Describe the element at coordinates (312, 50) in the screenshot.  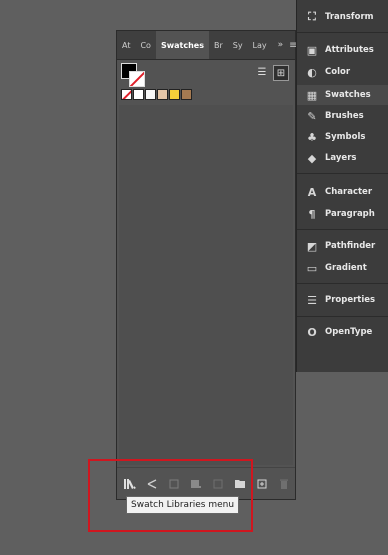
I see `attributes-icon: ▣` at that location.